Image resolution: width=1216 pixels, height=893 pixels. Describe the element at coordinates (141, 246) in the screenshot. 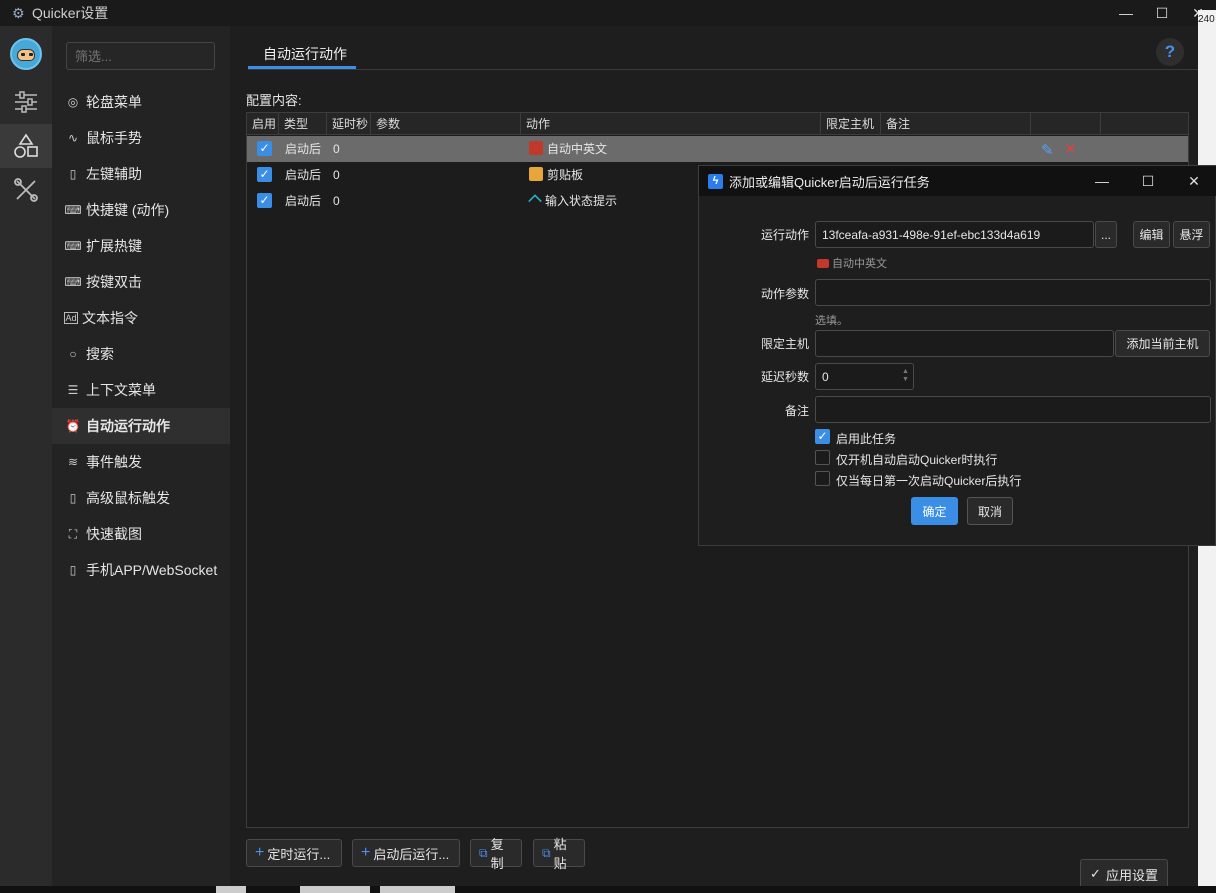

I see `nav-item-ext-hotkey: ⌨ 扩展热键` at that location.